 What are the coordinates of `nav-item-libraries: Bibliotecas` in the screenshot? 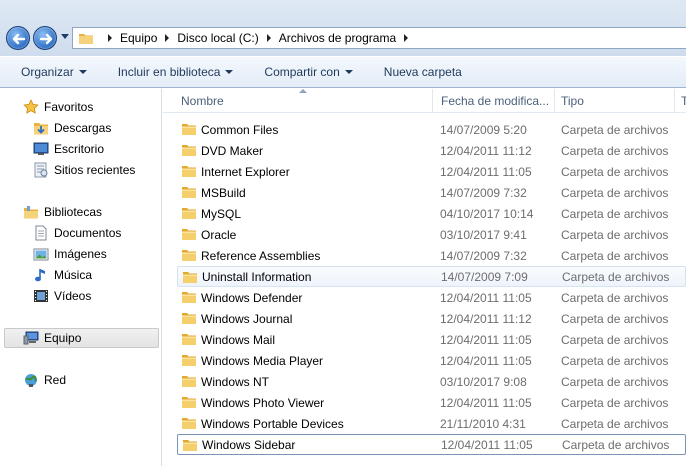 It's located at (81, 212).